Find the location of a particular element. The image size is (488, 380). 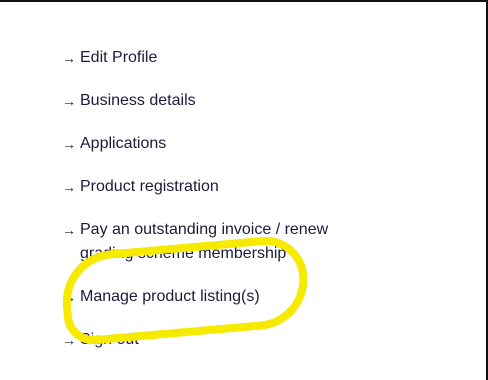

menu-item-label: Edit Profile is located at coordinates (118, 58).